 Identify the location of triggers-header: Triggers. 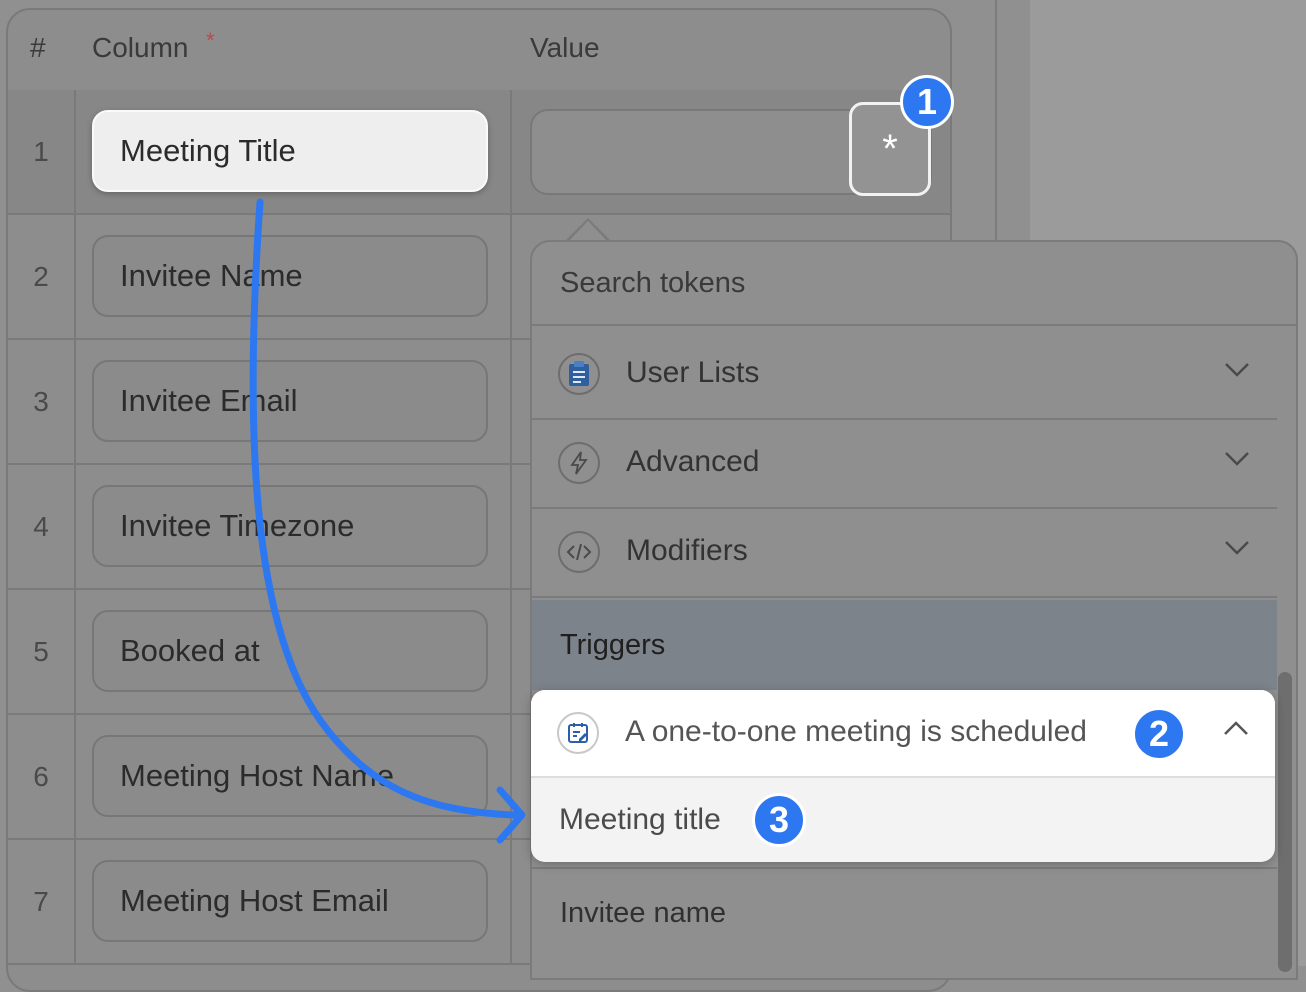
(904, 645).